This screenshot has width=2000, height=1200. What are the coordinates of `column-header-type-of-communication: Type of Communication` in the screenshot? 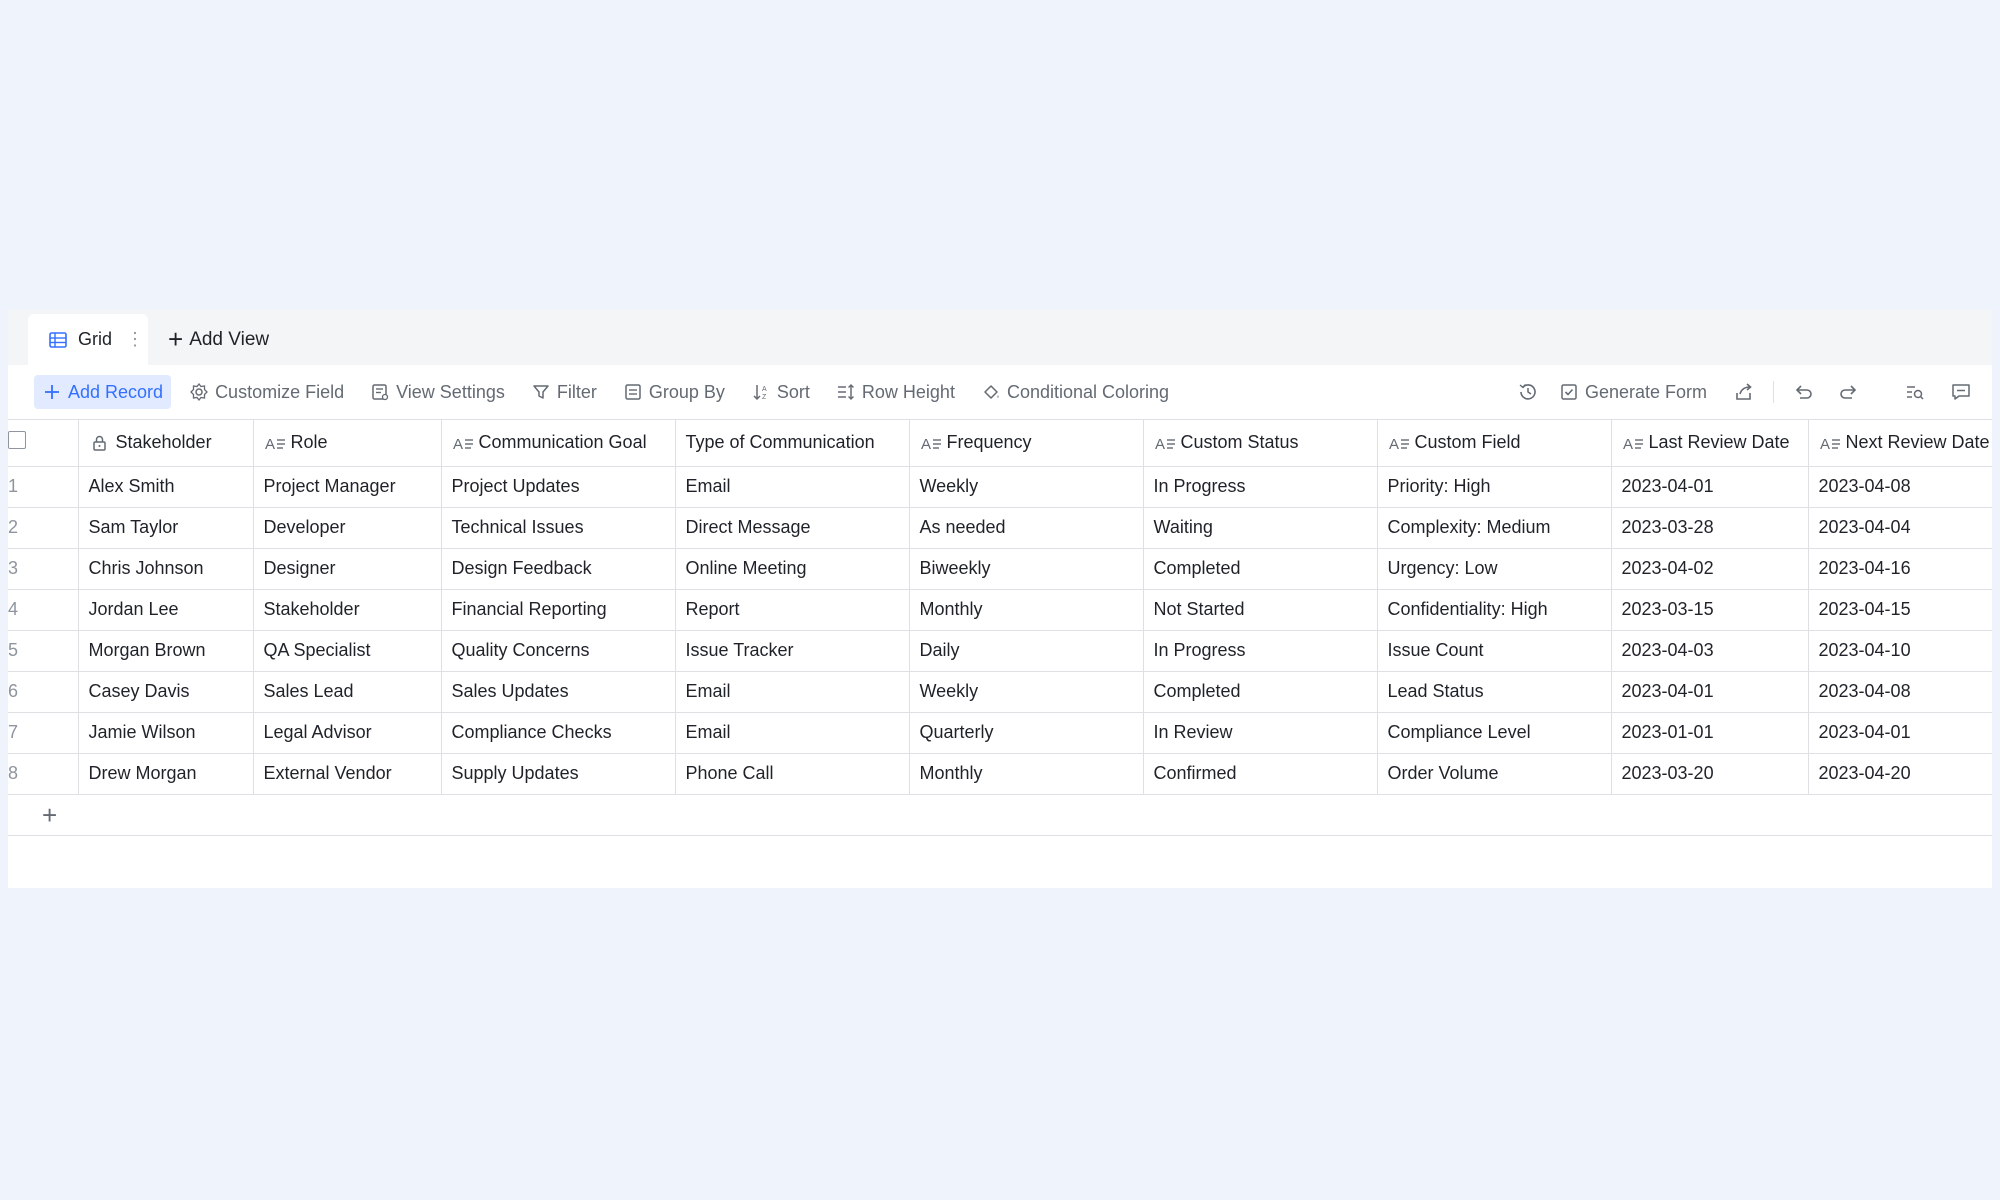 It's located at (792, 443).